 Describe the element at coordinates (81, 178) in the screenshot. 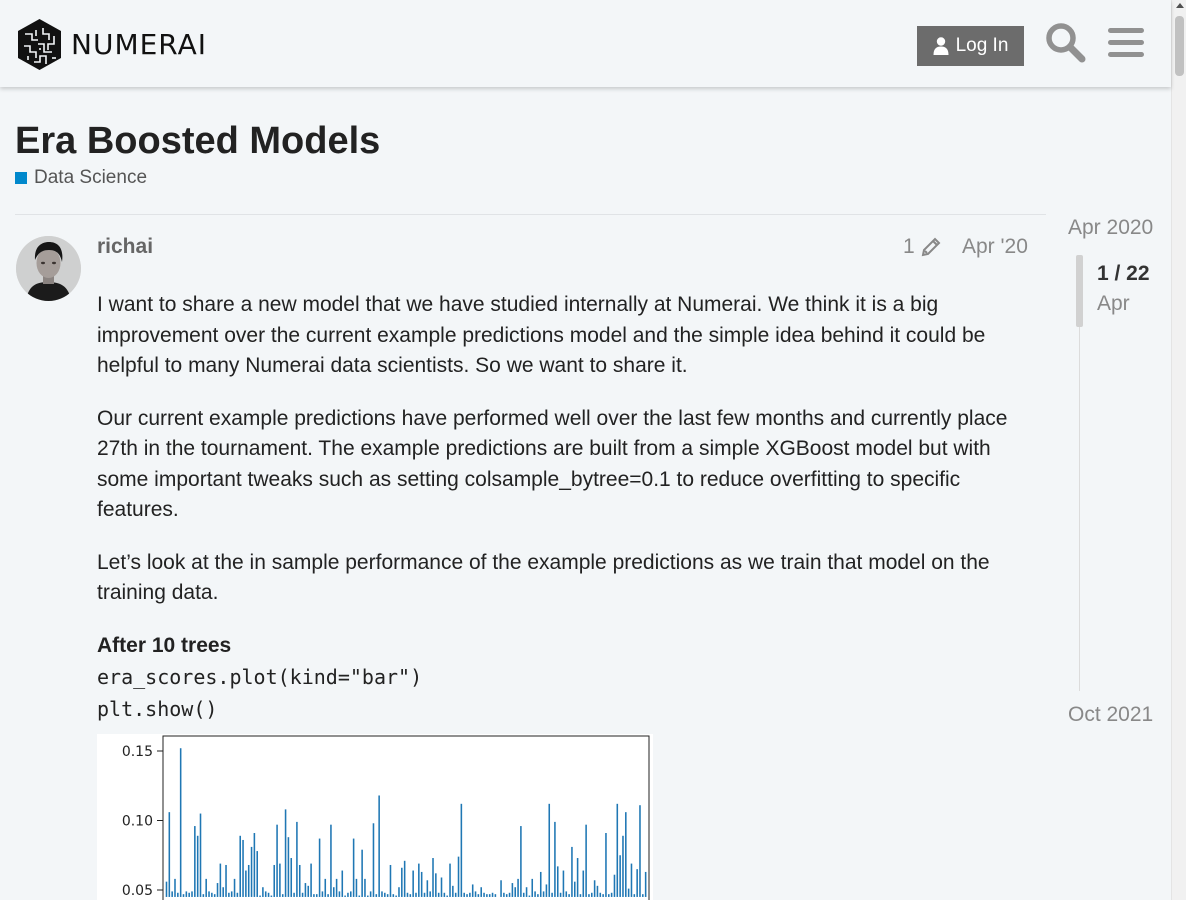

I see `category-badge: Data Science` at that location.